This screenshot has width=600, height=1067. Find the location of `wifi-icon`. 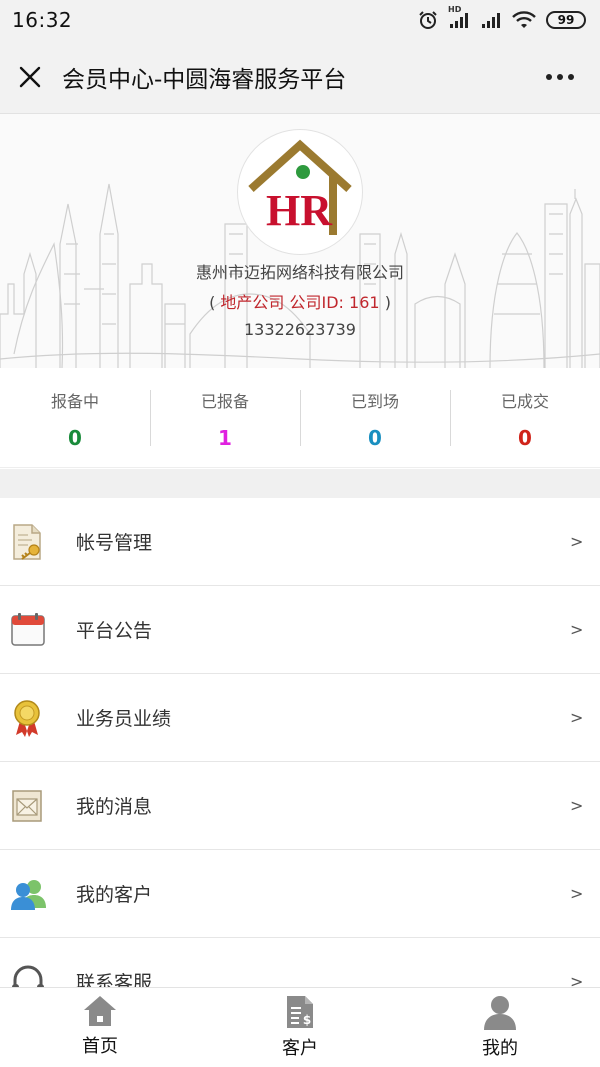

wifi-icon is located at coordinates (524, 20).